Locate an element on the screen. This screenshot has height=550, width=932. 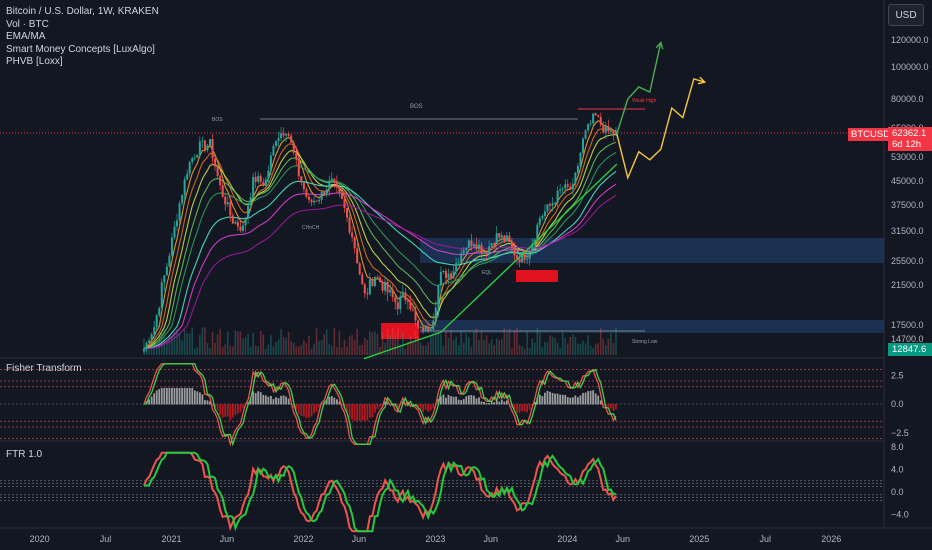
currency-button: USD is located at coordinates (906, 15).